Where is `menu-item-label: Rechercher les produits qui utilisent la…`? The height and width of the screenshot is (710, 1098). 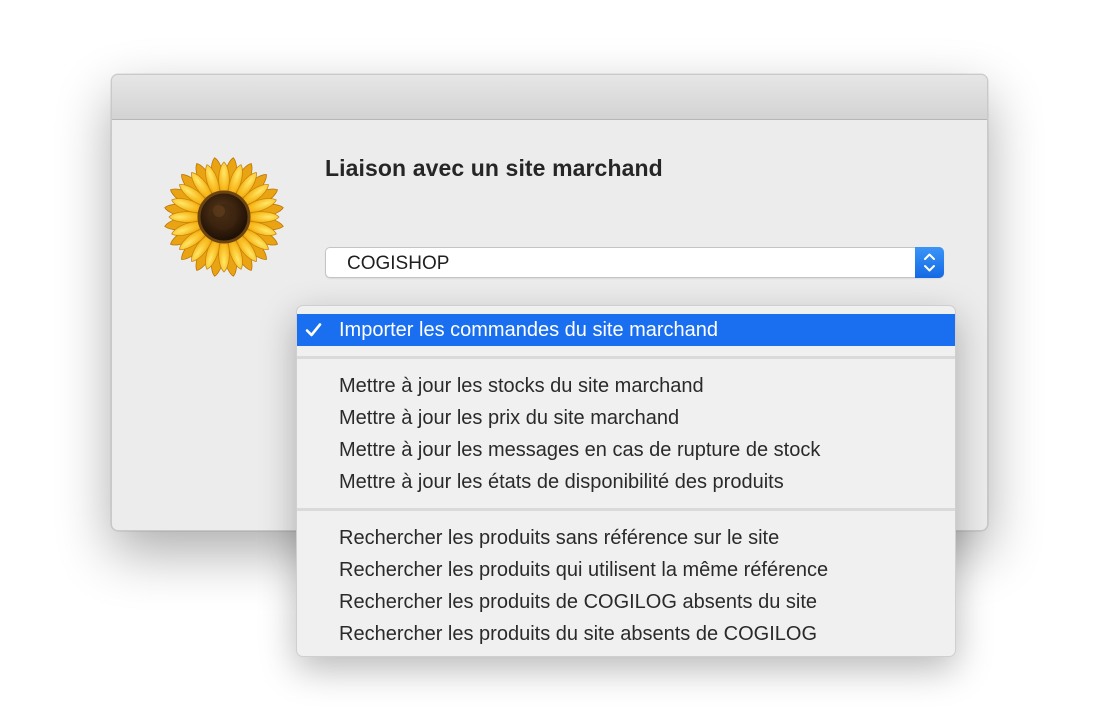
menu-item-label: Rechercher les produits qui utilisent la… is located at coordinates (584, 570).